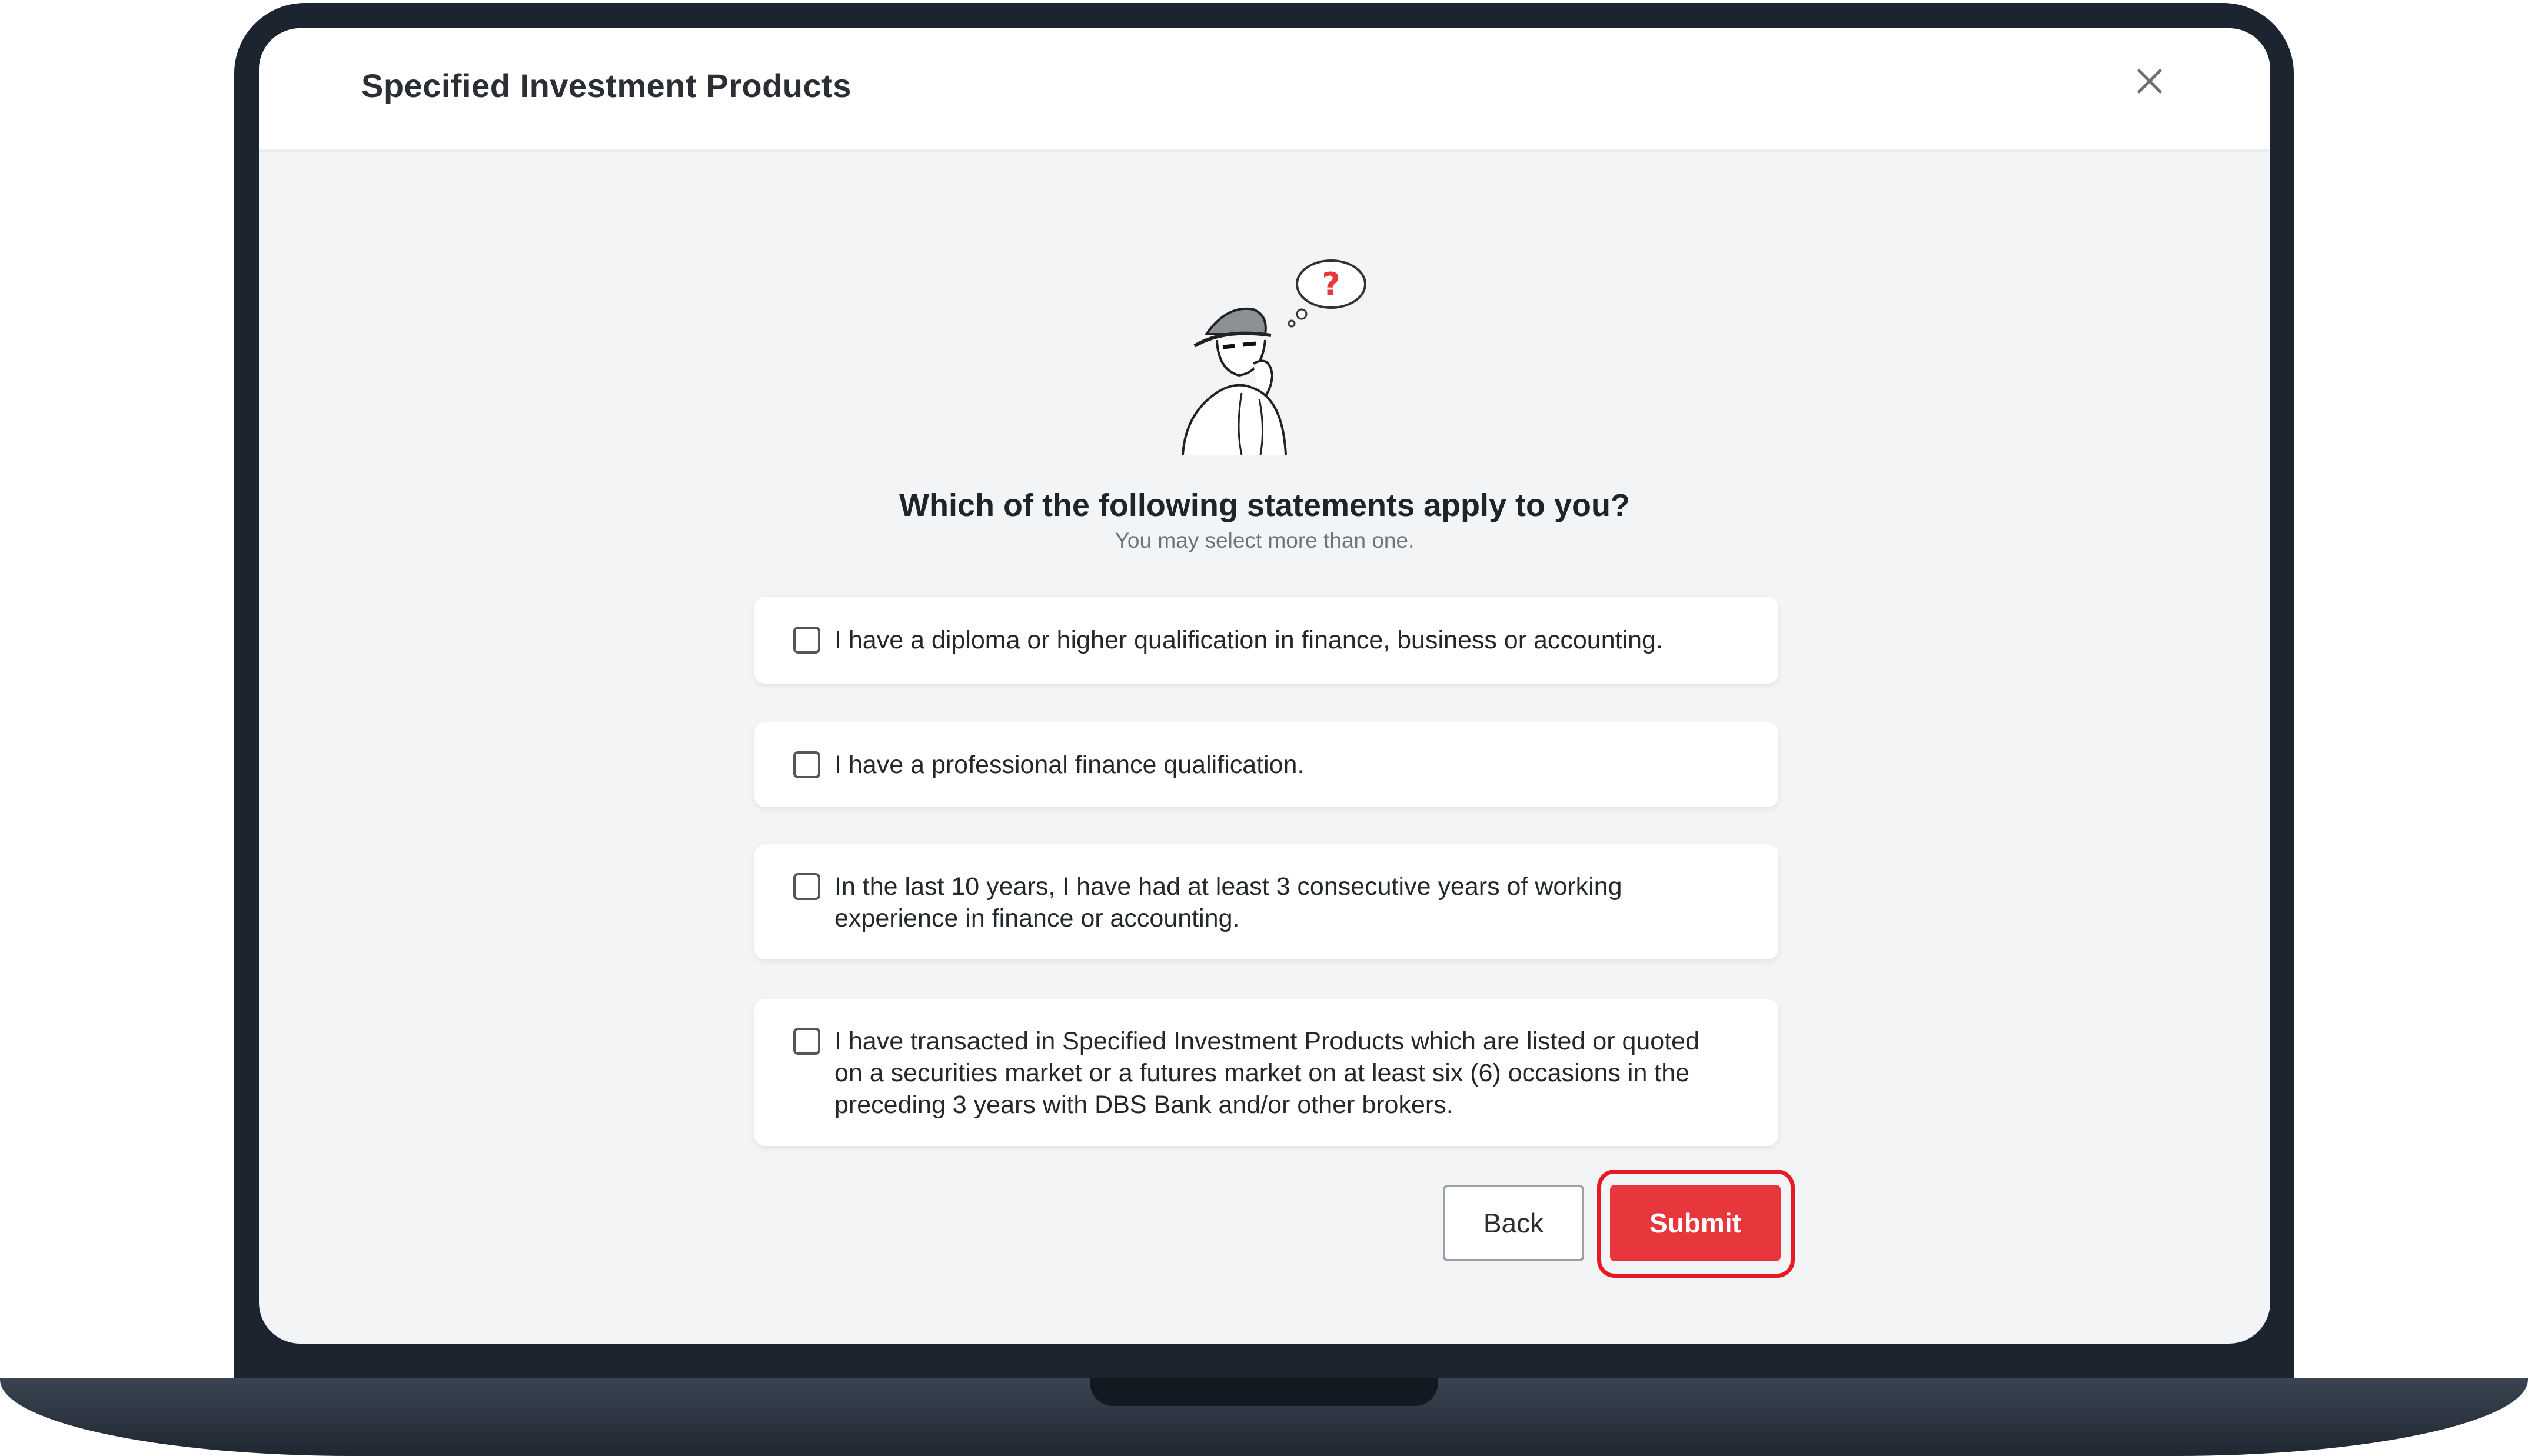  I want to click on checkbox-professional, so click(806, 764).